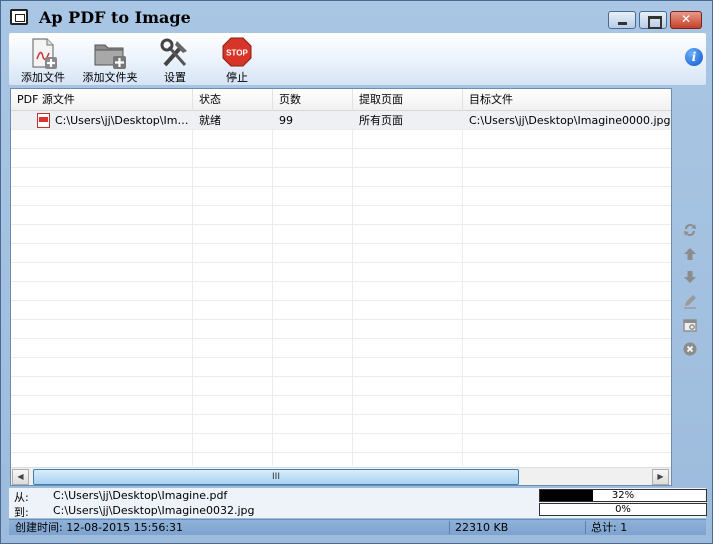  Describe the element at coordinates (356, 16) in the screenshot. I see `title-bar: Ap PDF to Image` at that location.